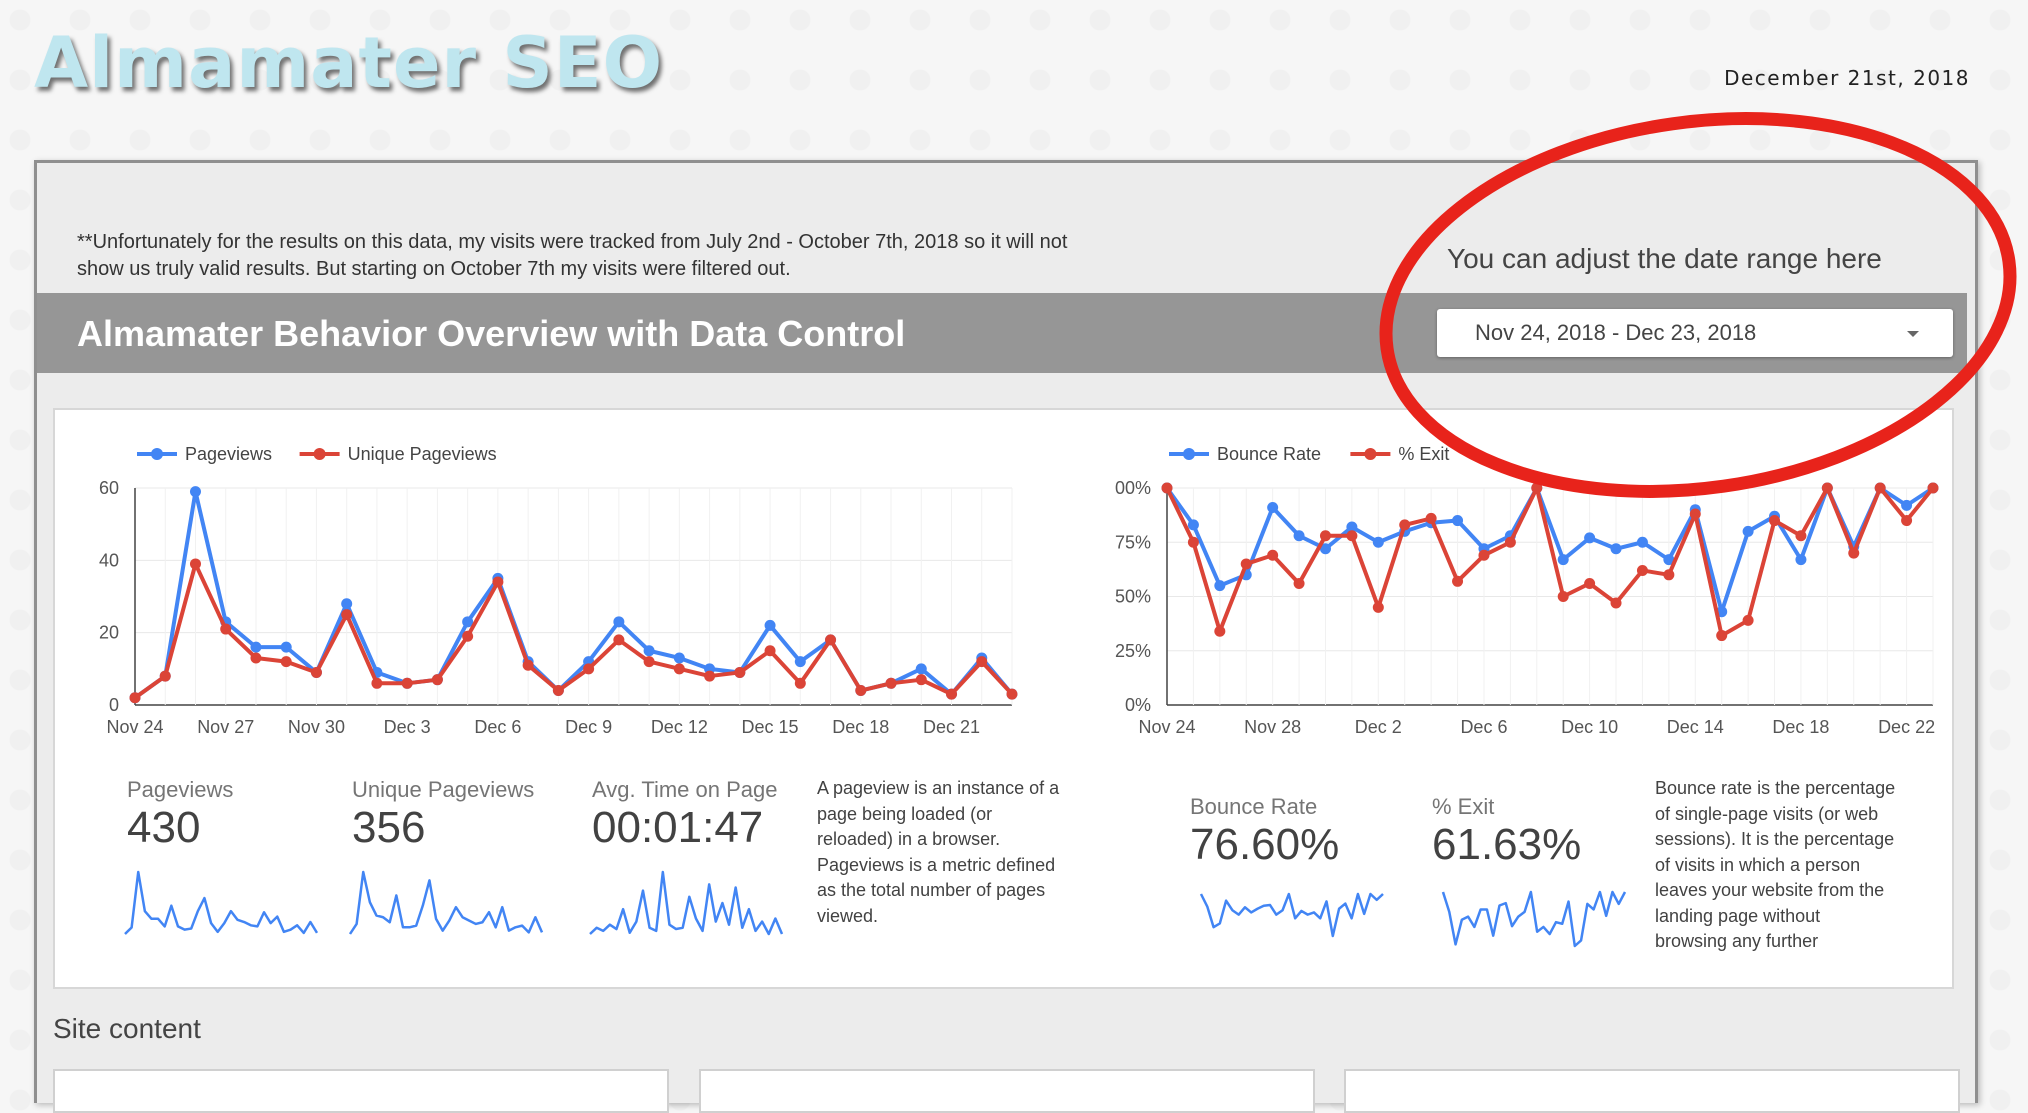  I want to click on y-tick-label: 0%, so click(1138, 705).